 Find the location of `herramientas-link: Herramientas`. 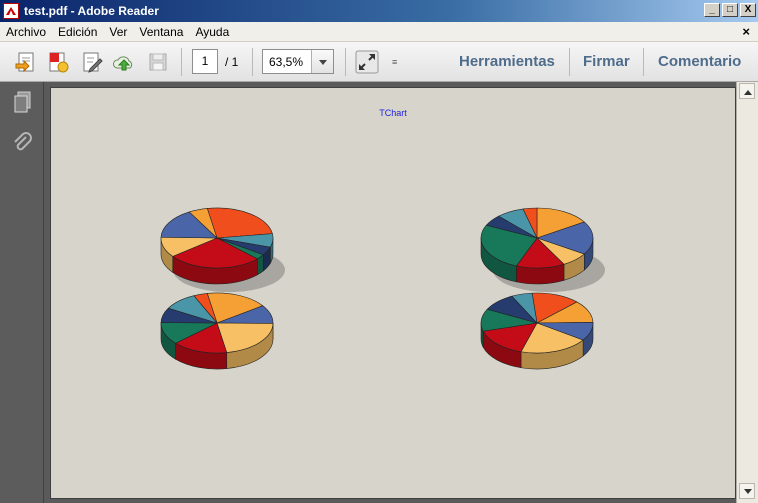

herramientas-link: Herramientas is located at coordinates (507, 61).